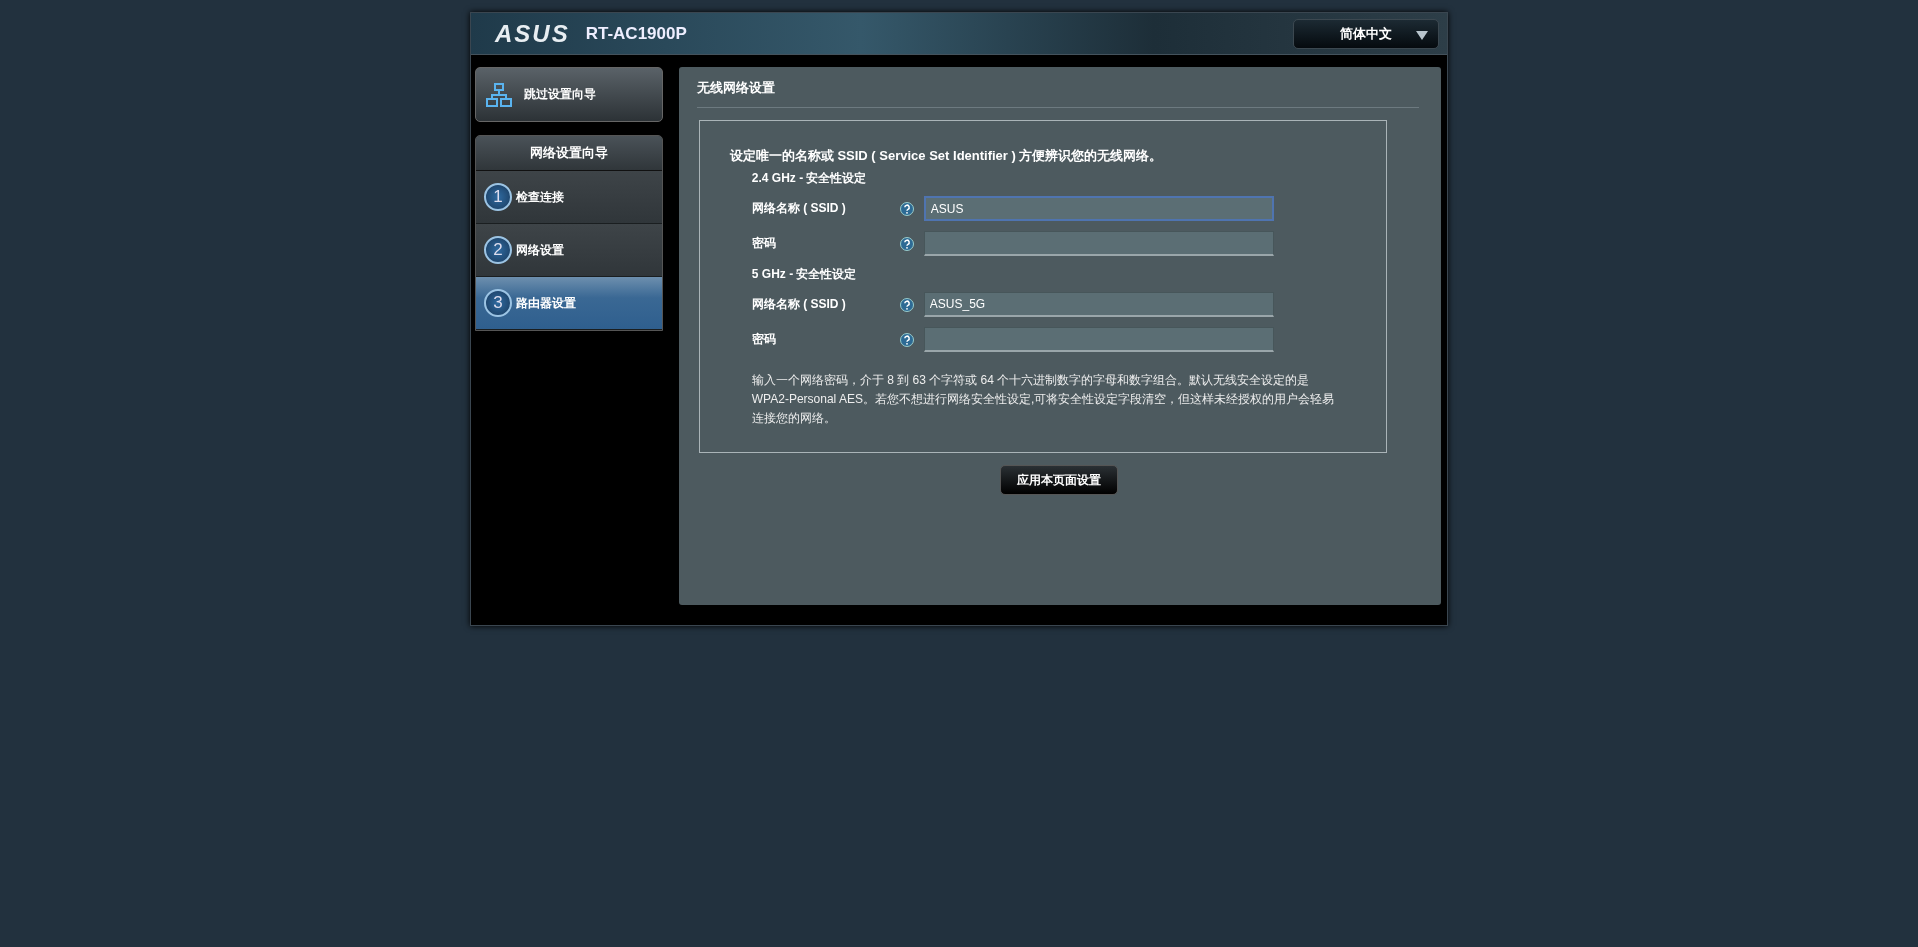 The image size is (1918, 947). Describe the element at coordinates (809, 178) in the screenshot. I see `band-heading: 2.4 GHz - 安全性设定` at that location.